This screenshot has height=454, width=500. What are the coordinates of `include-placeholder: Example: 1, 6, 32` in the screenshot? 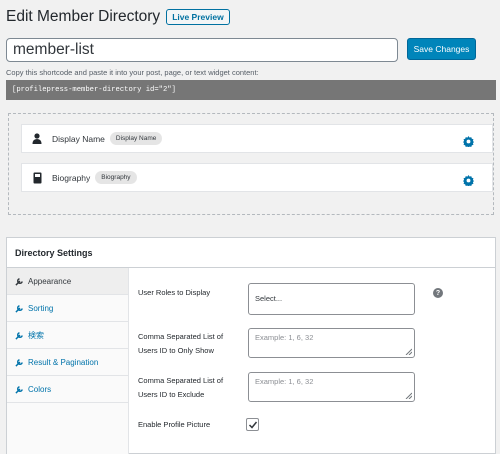 It's located at (284, 337).